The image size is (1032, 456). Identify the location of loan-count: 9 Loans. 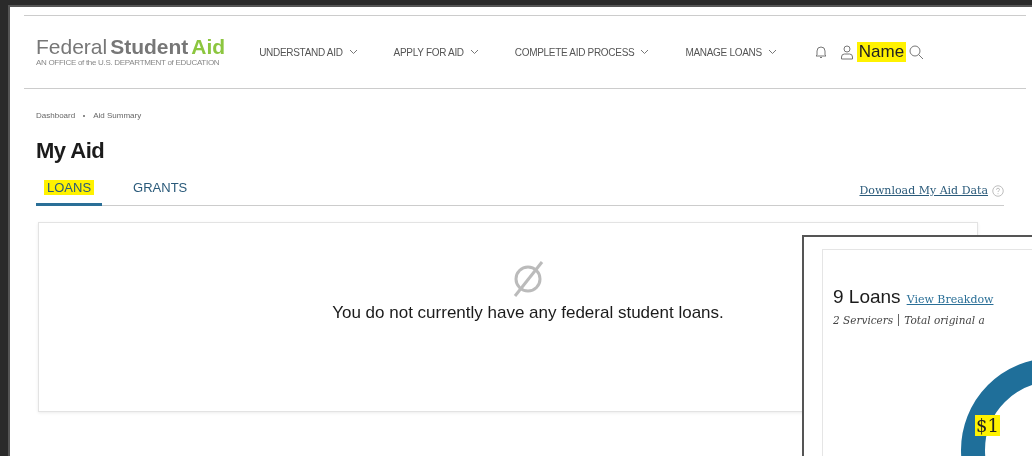
(867, 297).